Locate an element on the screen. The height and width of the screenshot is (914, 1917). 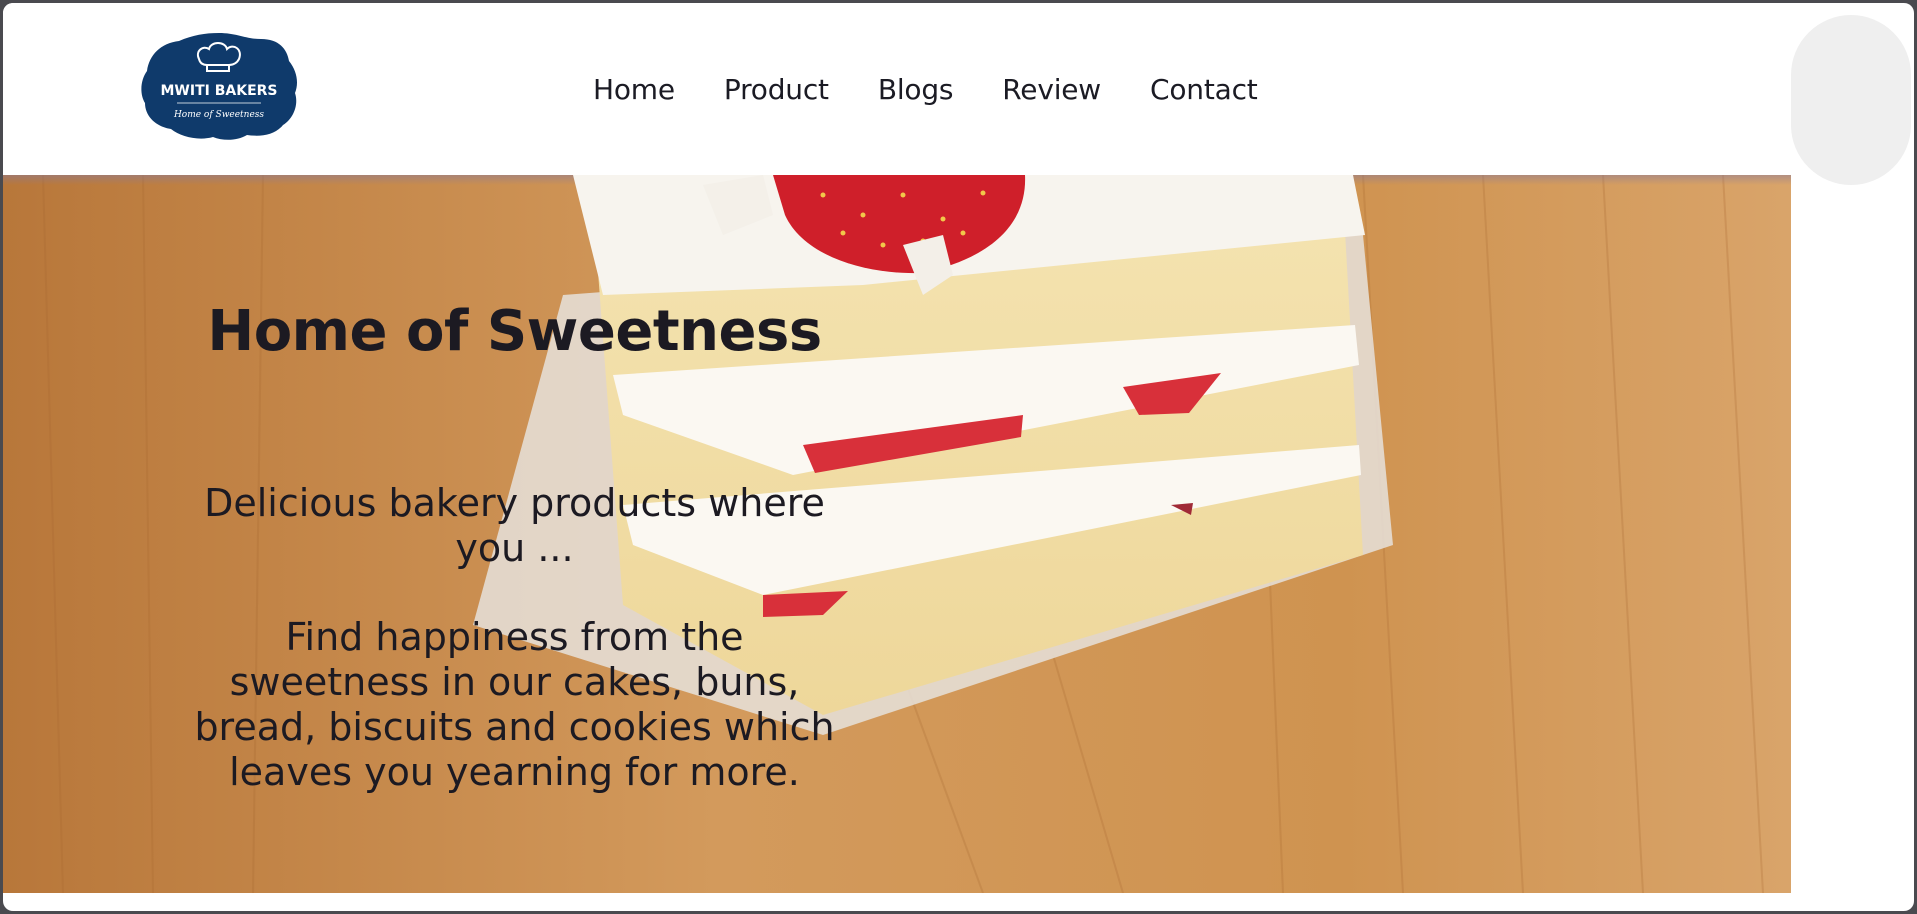
brand-logo: MWITI BAKERS Home of Sweetness is located at coordinates (219, 87).